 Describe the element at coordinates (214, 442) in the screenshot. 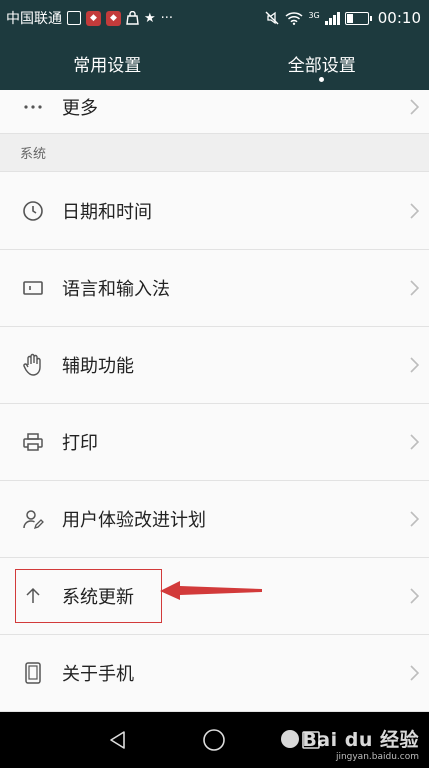

I see `settings-item-print: 打印` at that location.